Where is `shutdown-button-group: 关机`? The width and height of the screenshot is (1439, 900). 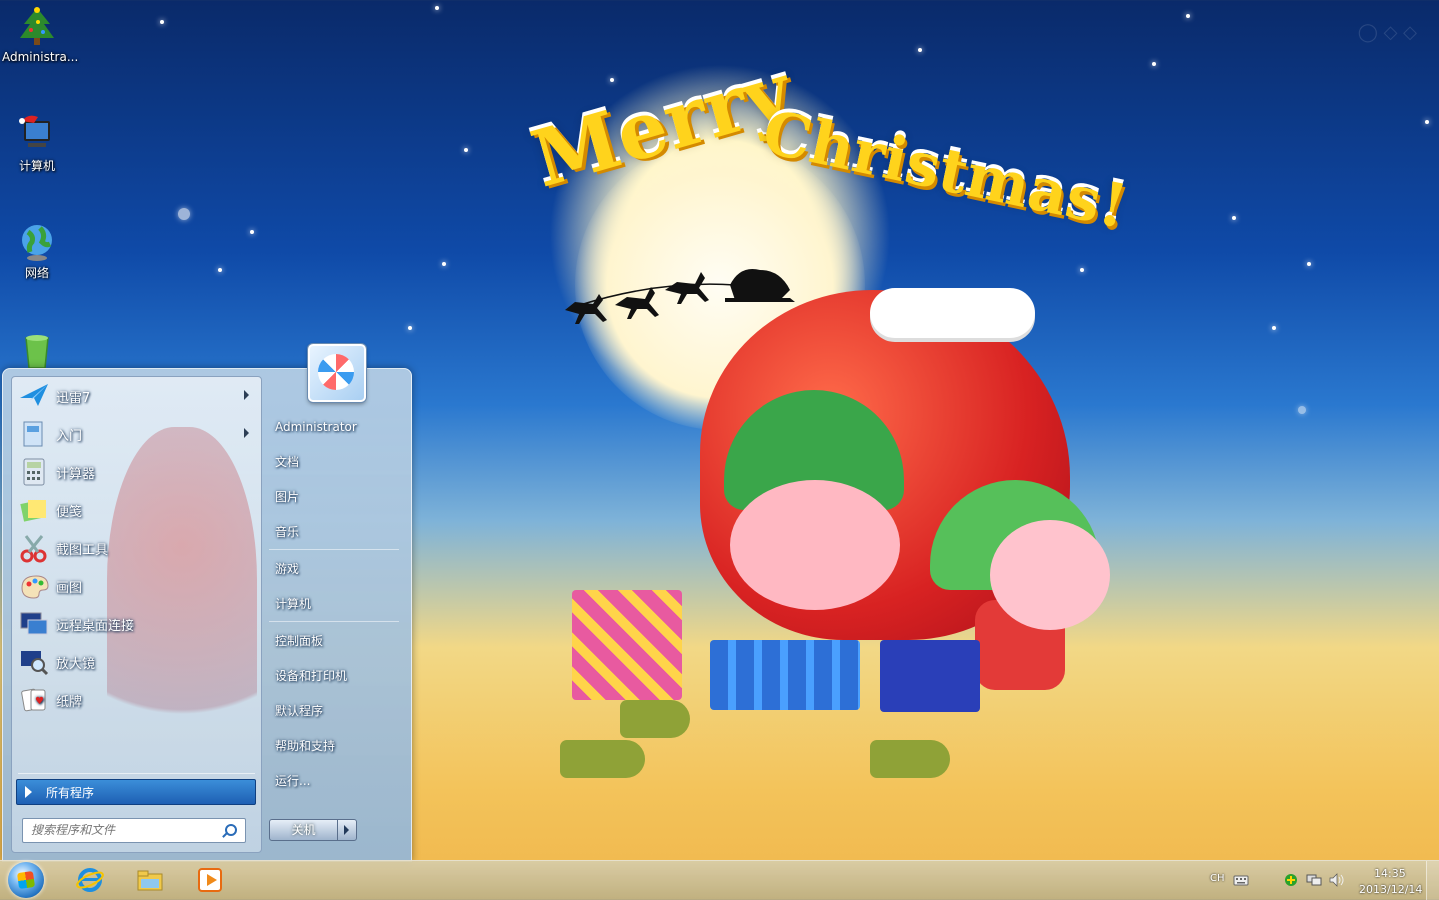
shutdown-button-group: 关机 is located at coordinates (313, 830).